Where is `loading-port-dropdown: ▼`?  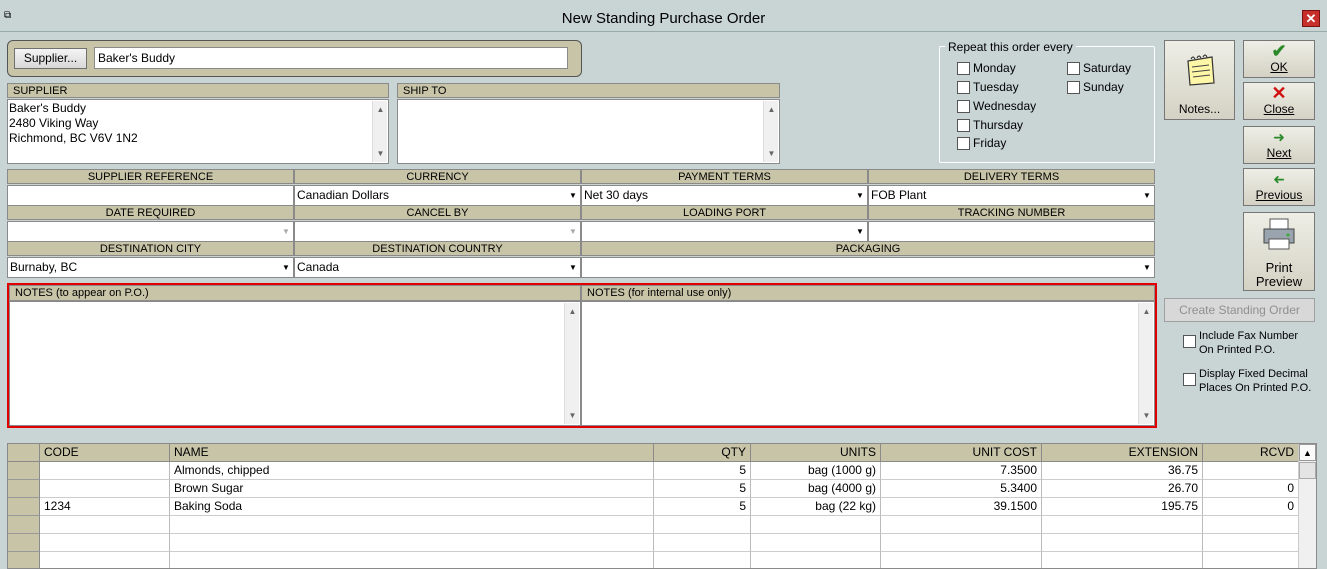
loading-port-dropdown: ▼ is located at coordinates (724, 231).